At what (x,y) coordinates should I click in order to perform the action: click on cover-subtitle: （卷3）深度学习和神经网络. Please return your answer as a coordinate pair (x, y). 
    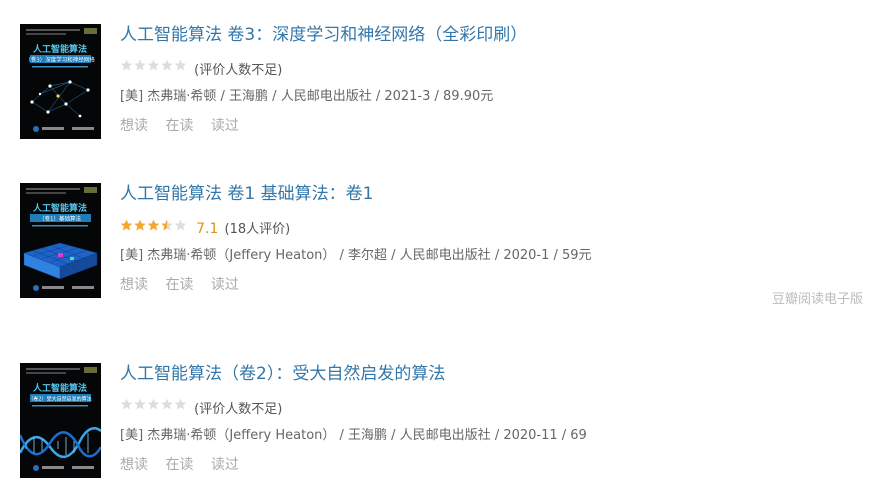
    Looking at the image, I should click on (60, 60).